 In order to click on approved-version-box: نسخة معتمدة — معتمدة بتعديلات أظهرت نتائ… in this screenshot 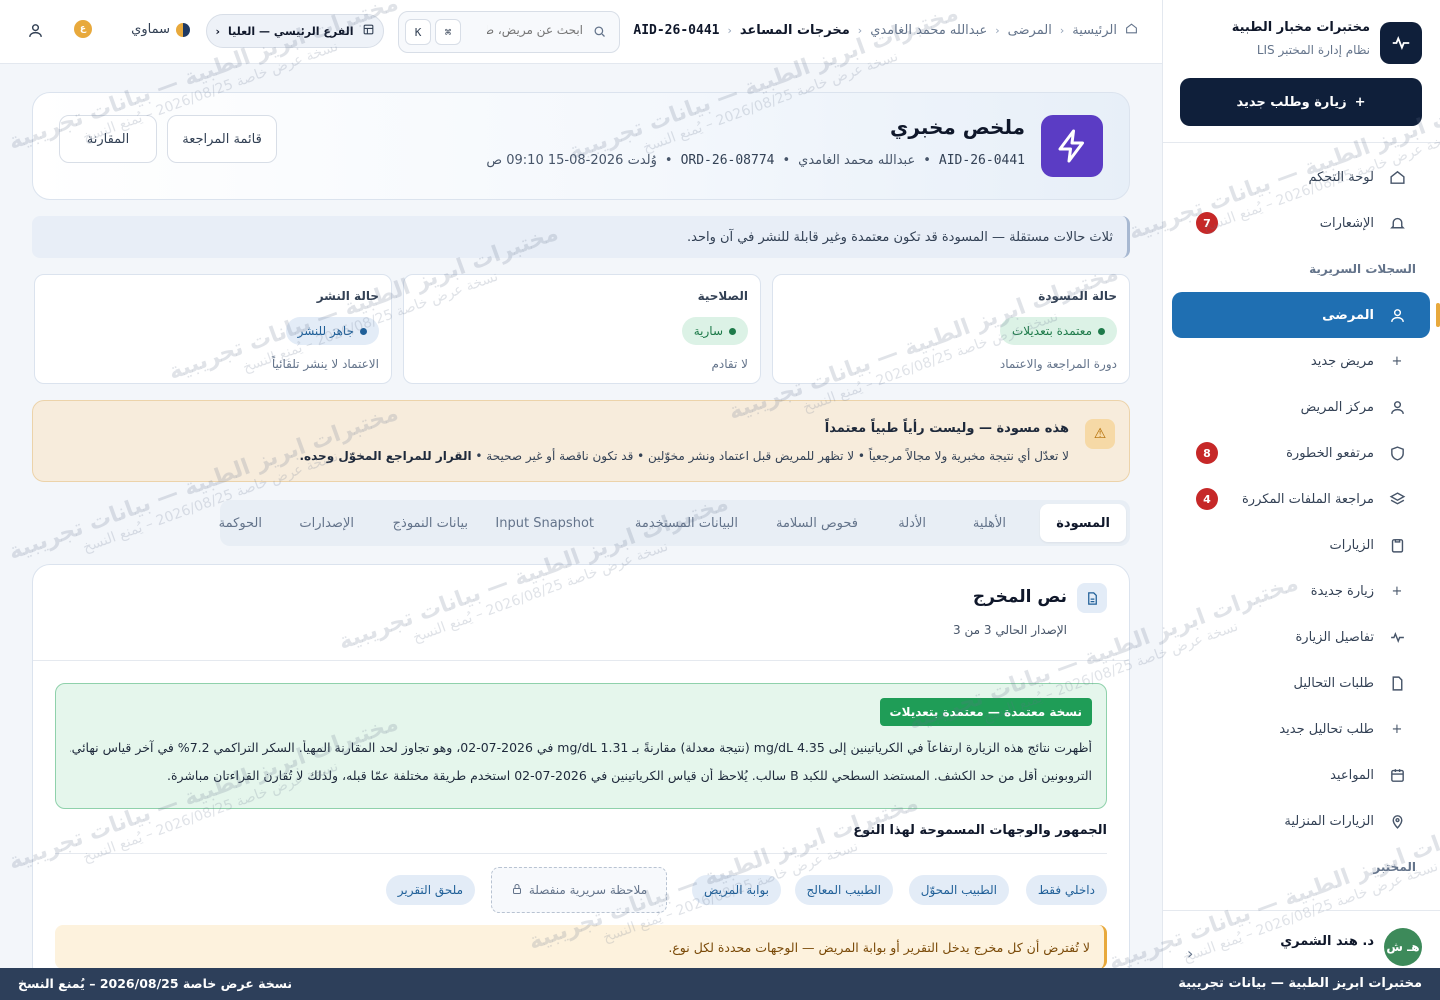, I will do `click(581, 746)`.